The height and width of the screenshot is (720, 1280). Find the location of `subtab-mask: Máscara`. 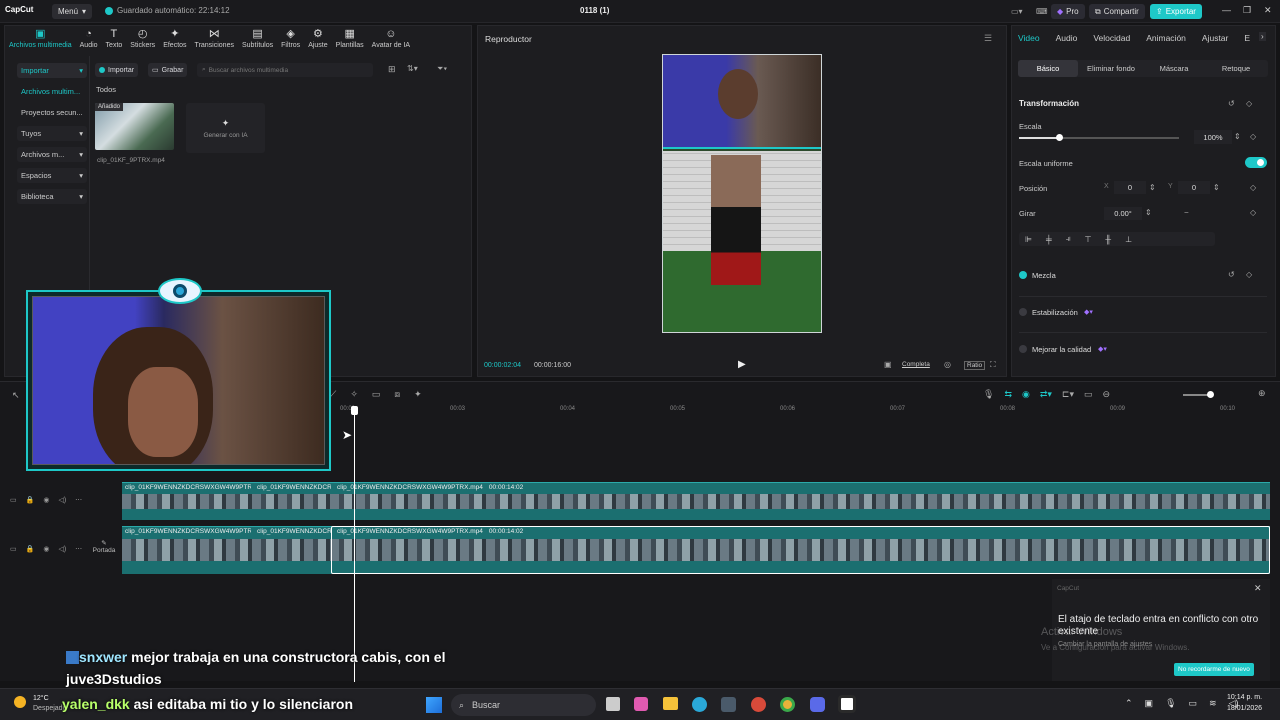

subtab-mask: Máscara is located at coordinates (1174, 68).